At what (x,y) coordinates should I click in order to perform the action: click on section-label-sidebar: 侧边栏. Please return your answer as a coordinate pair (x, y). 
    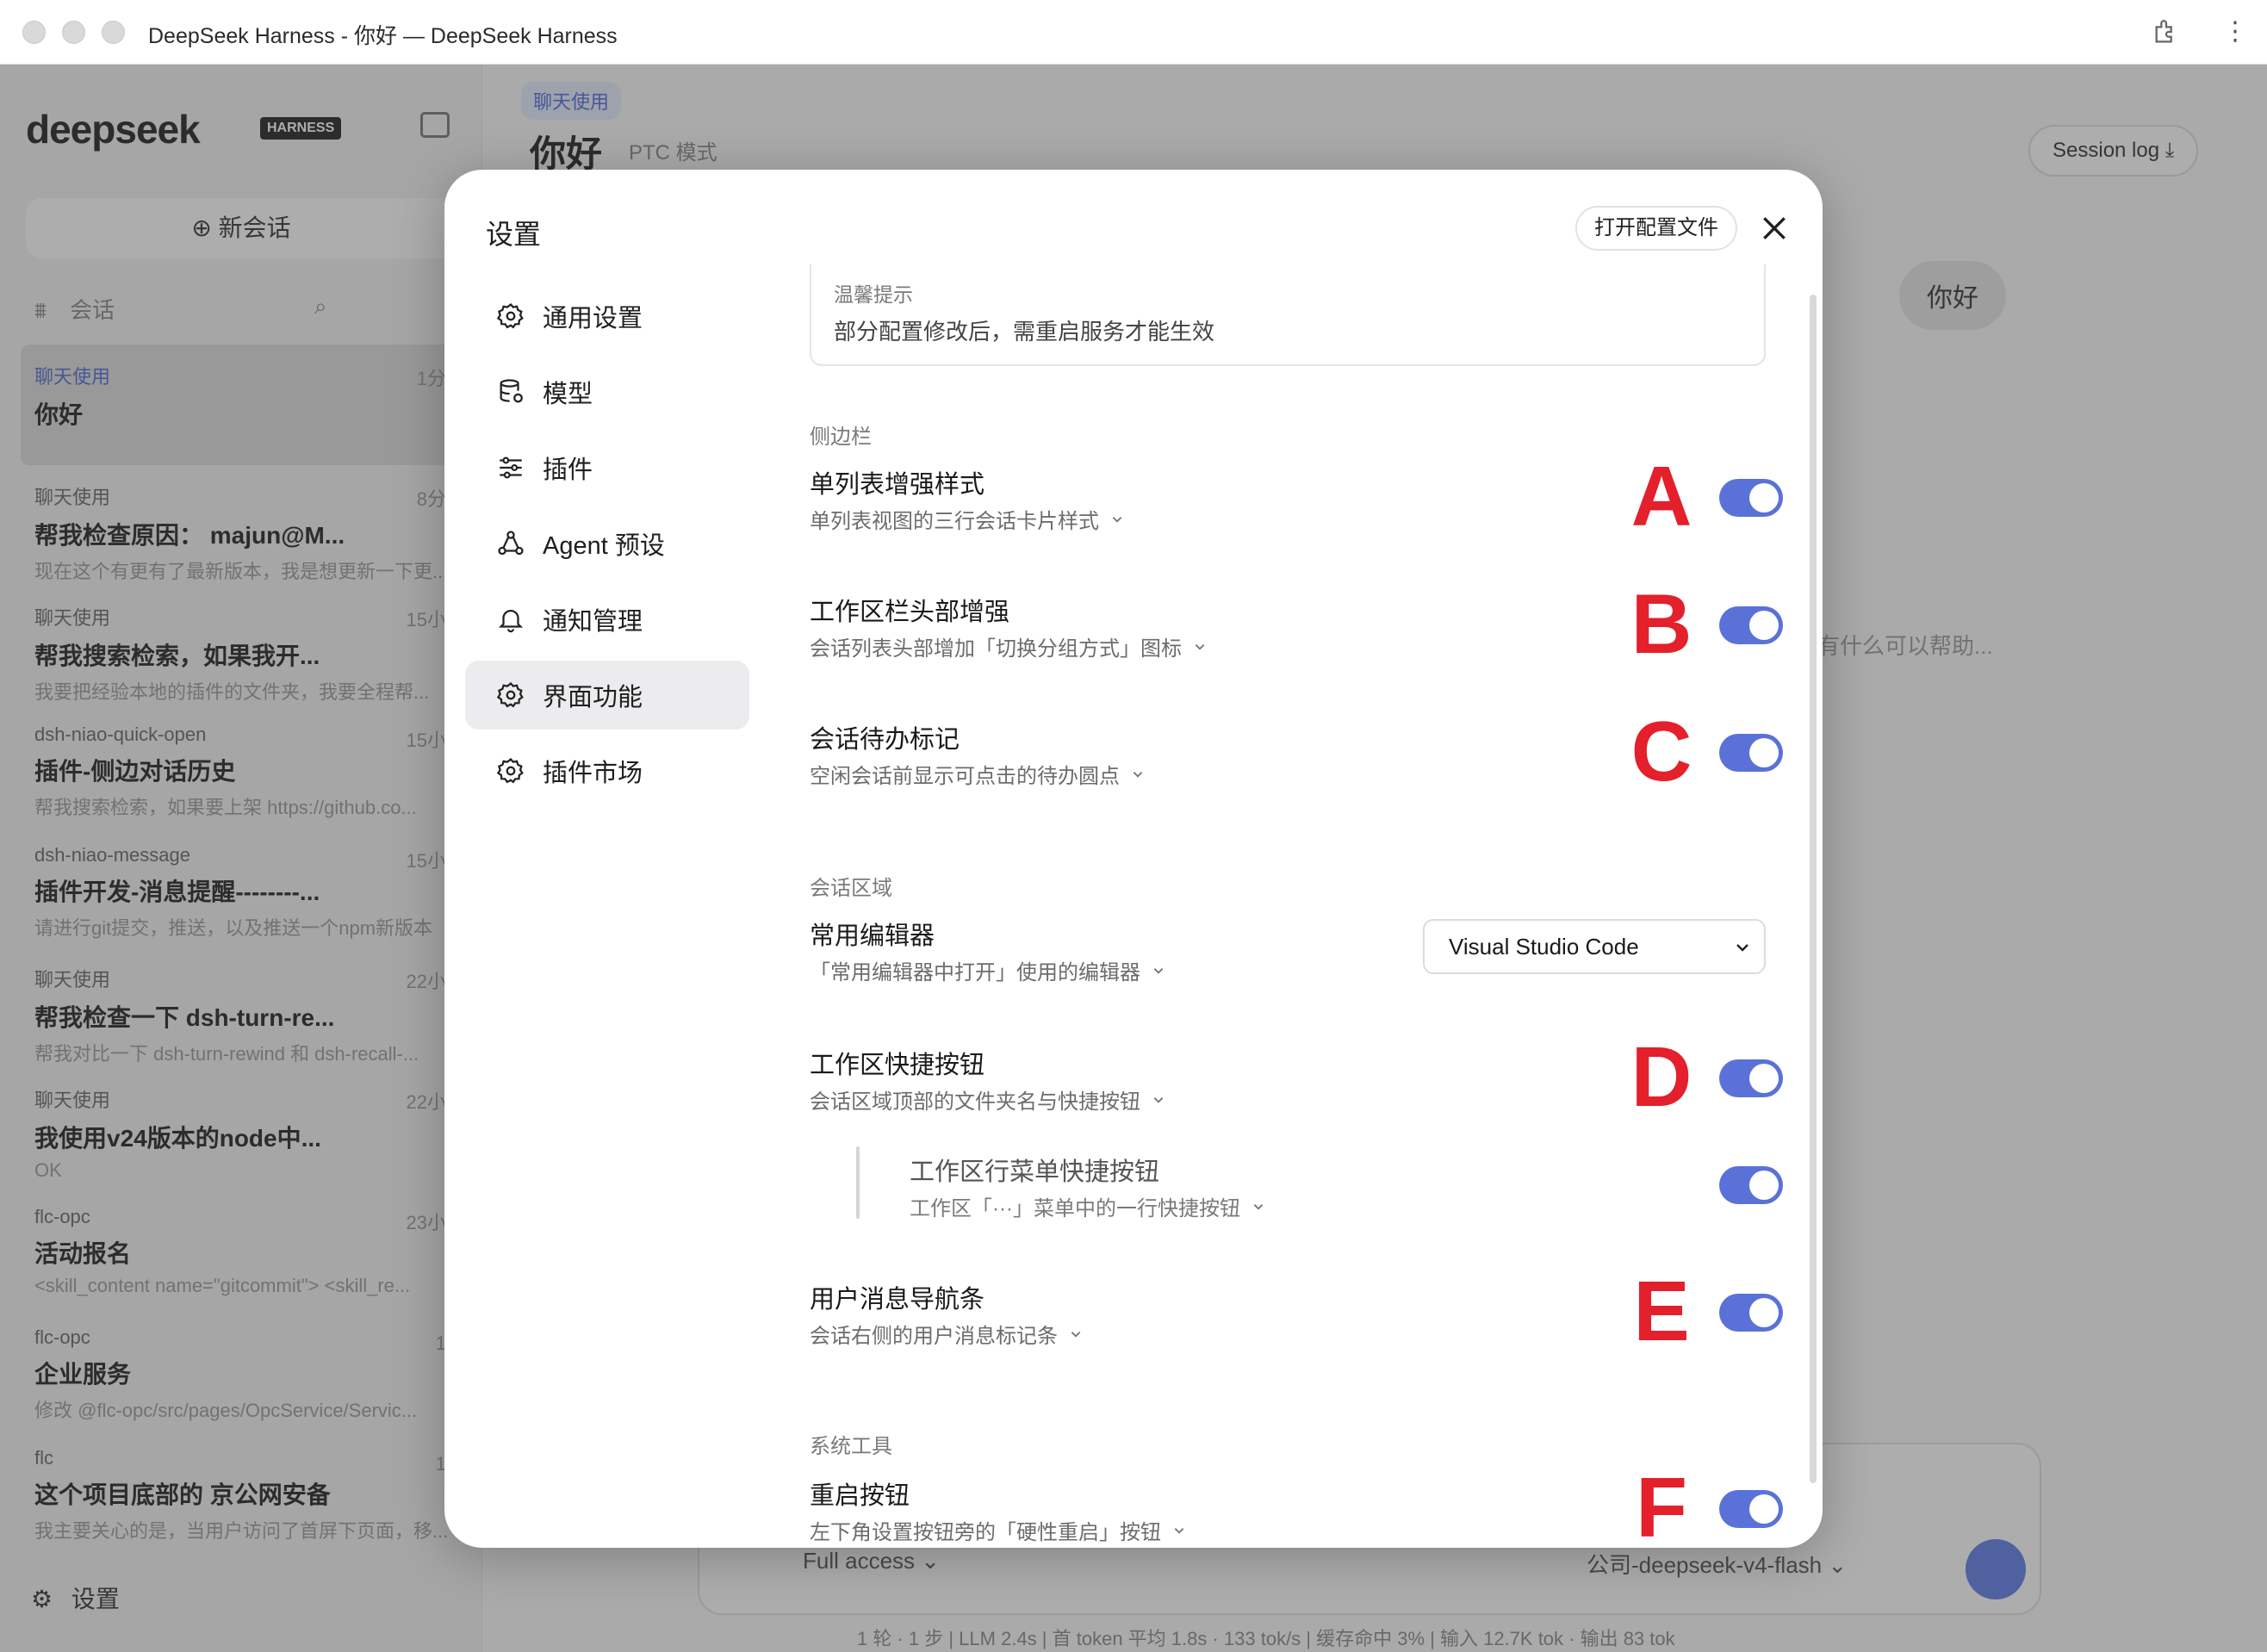
    Looking at the image, I should click on (841, 437).